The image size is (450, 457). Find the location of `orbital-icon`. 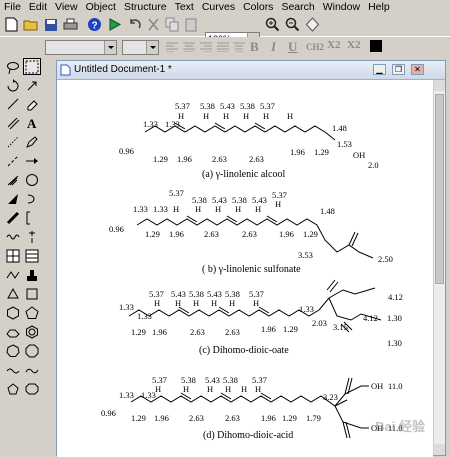

orbital-icon is located at coordinates (32, 198).